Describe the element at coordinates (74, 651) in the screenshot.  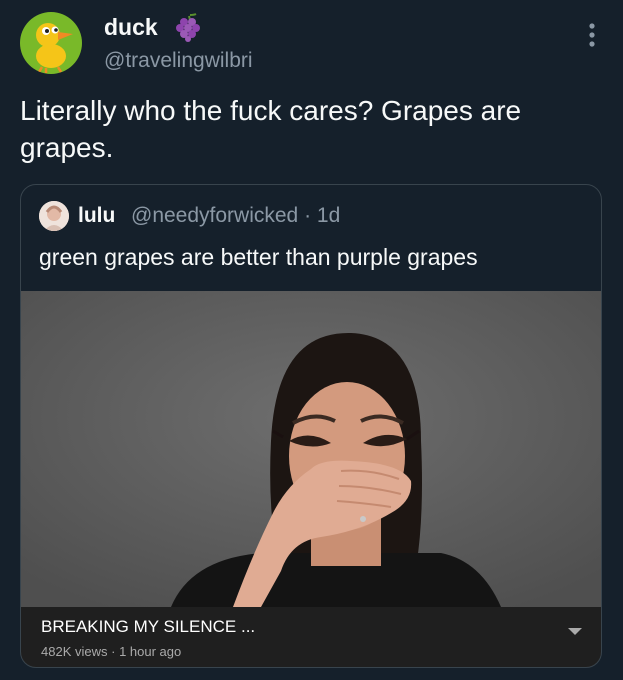
I see `video-views: 482K views` at that location.